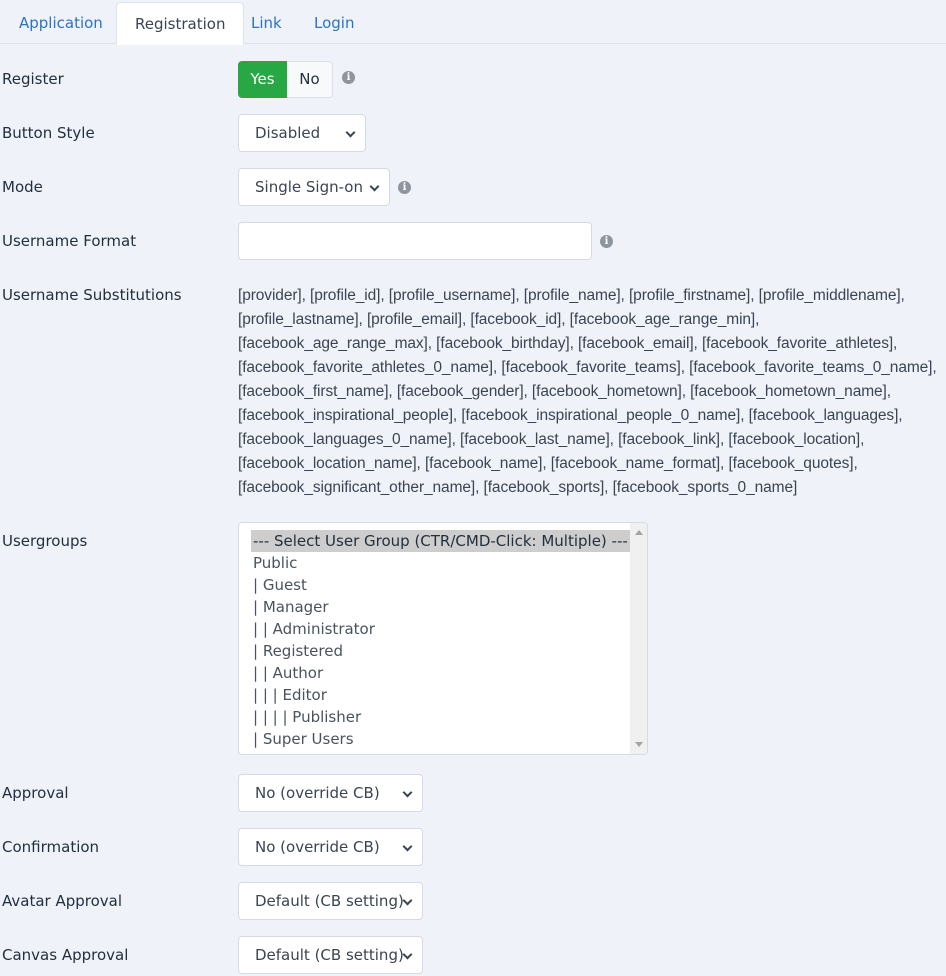 This screenshot has width=946, height=976. I want to click on button-style-value: Disabled, so click(288, 133).